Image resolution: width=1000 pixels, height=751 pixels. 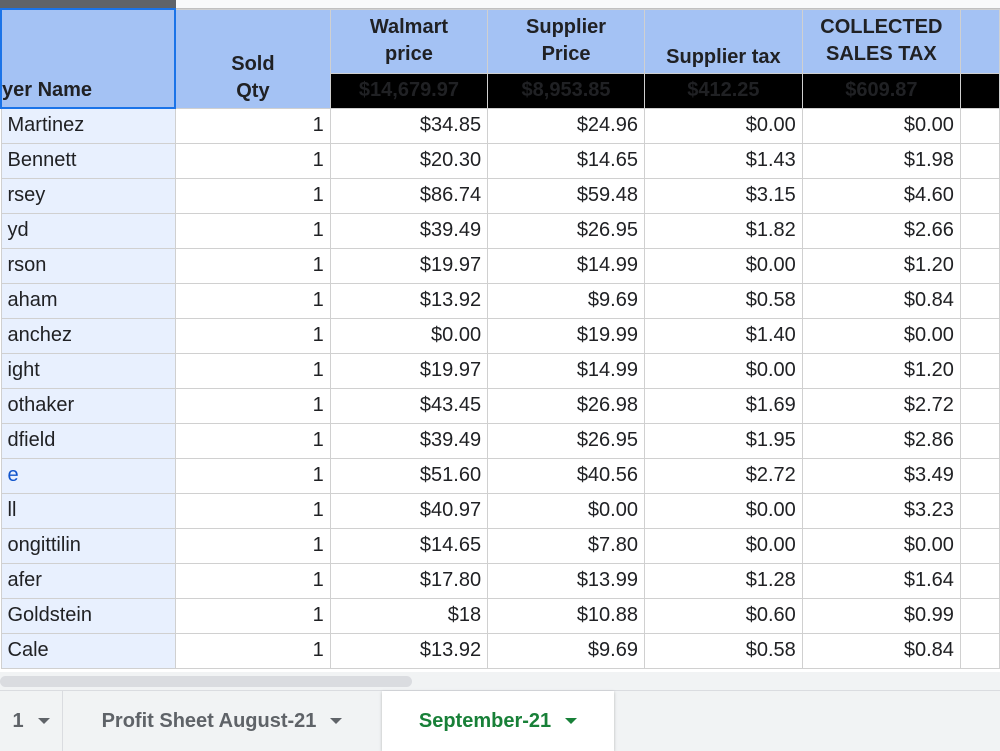 I want to click on buyer-name-cell: Cale, so click(x=88, y=650).